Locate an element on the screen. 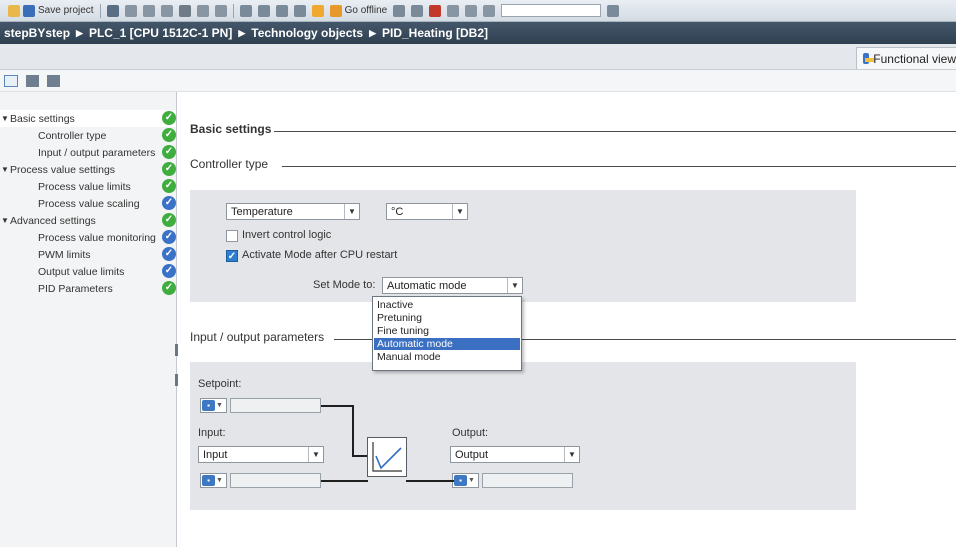  setpoint-label: Setpoint: is located at coordinates (220, 384).